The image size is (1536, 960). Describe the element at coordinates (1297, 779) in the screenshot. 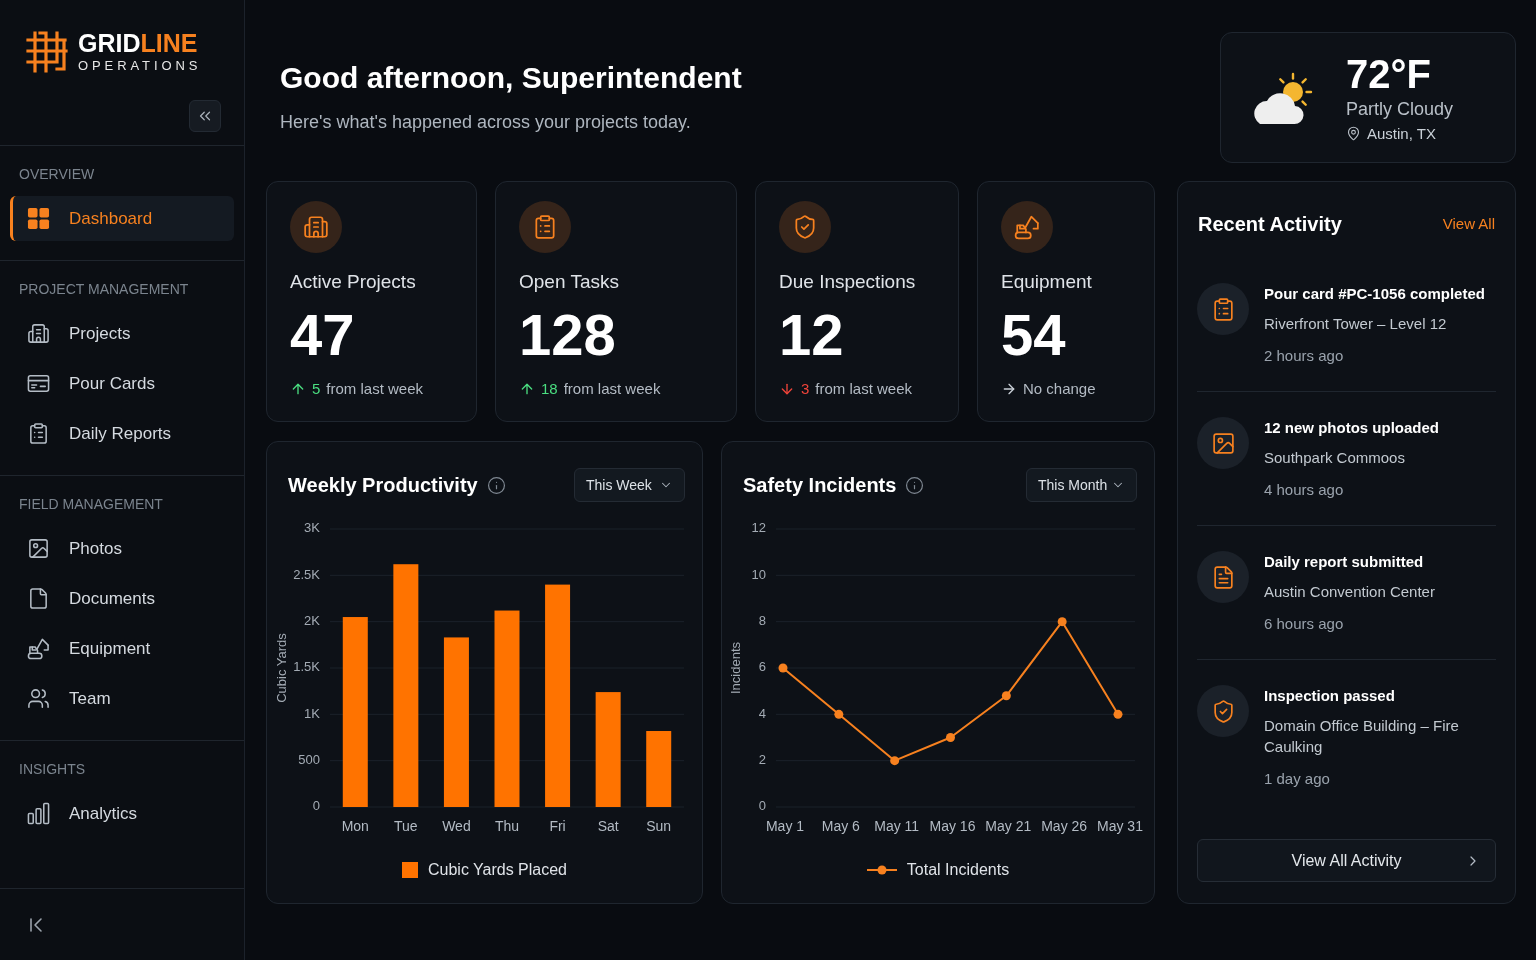

I see `activity-time: 1 day ago` at that location.